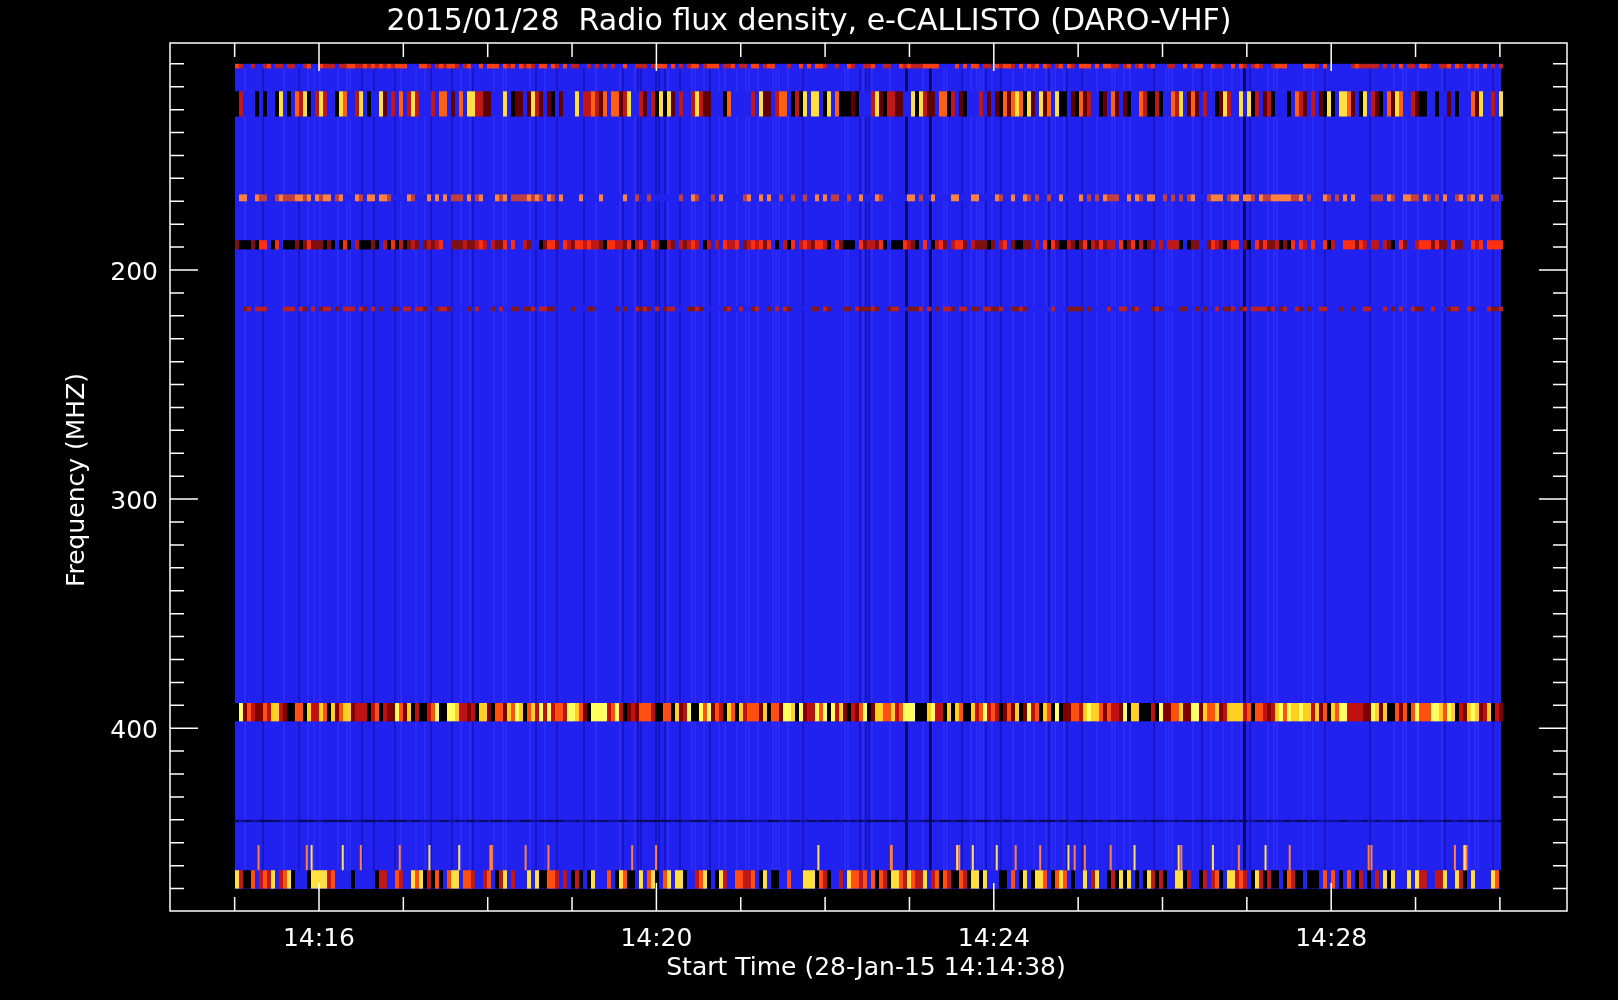  I want to click on chart-title: 2015/01/28 Radio flux density, e-CALLISTO (DARO-VHF), so click(809, 19).